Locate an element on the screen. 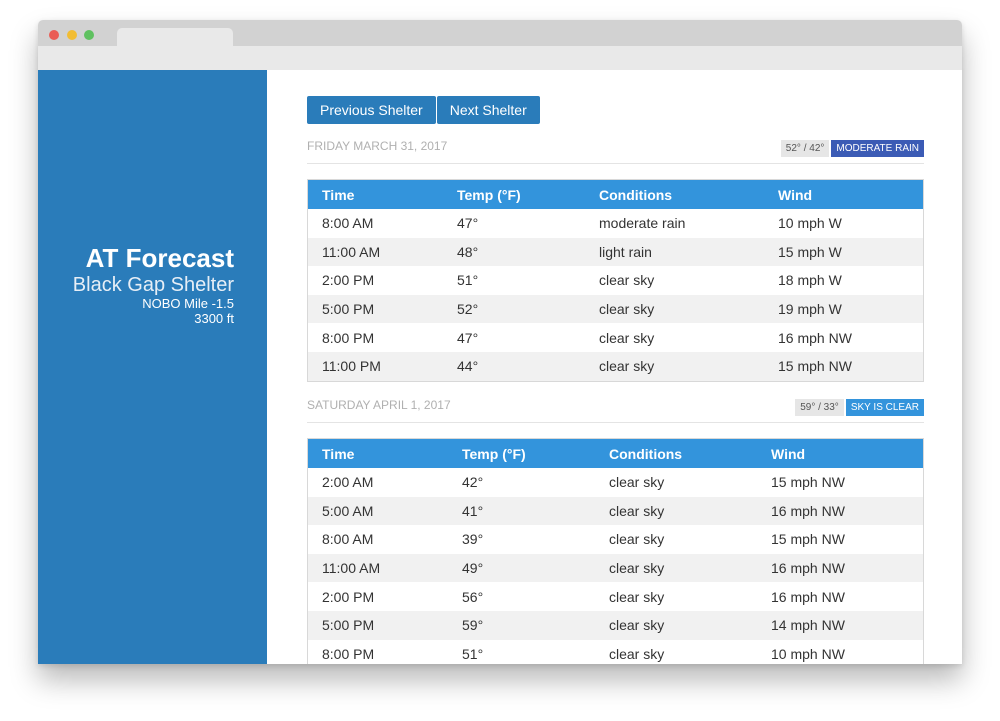 The width and height of the screenshot is (1000, 721). table-row: 8:00 PM 51° clear sky 10 mph NW is located at coordinates (616, 652).